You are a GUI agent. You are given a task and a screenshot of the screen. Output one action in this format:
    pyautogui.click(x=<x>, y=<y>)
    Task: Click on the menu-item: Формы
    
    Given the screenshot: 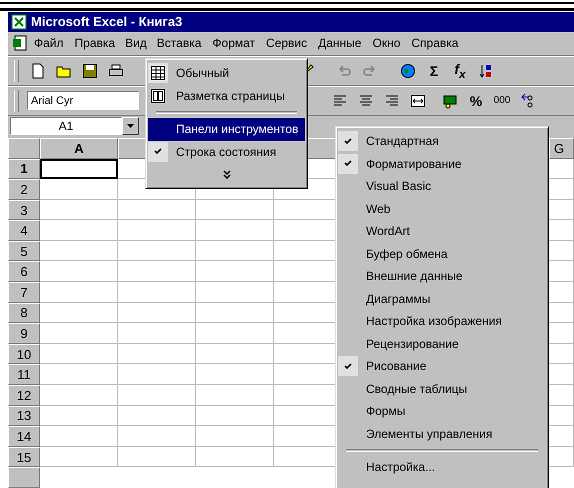 What is the action you would take?
    pyautogui.click(x=442, y=411)
    